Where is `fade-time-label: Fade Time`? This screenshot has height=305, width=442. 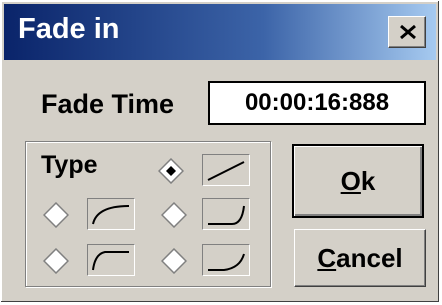 fade-time-label: Fade Time is located at coordinates (108, 104).